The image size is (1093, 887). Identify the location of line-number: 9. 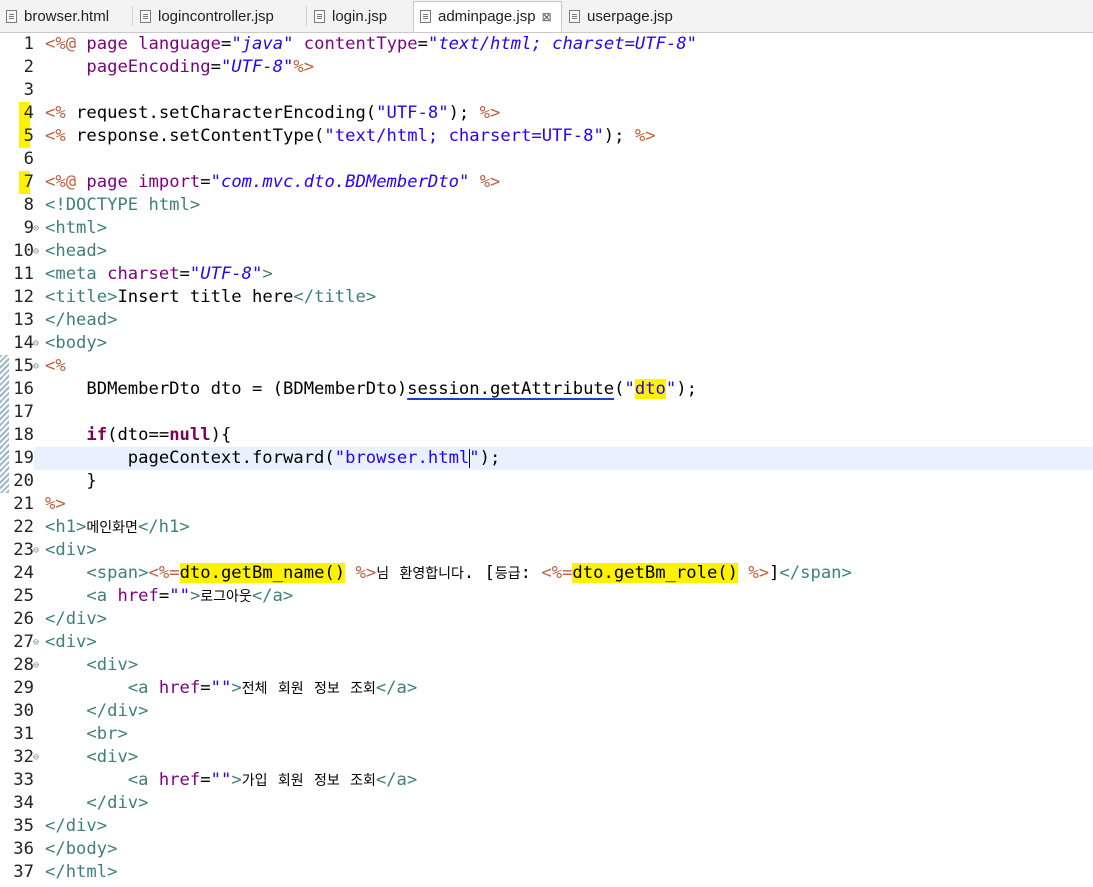
(17, 228).